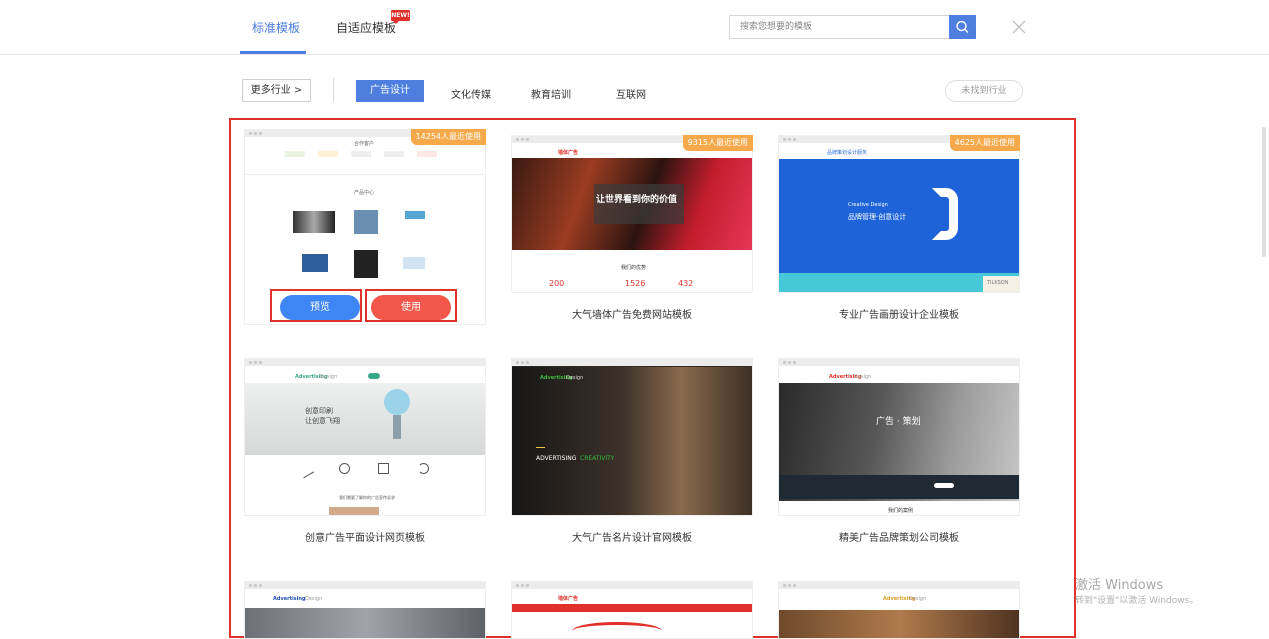 Image resolution: width=1269 pixels, height=639 pixels. What do you see at coordinates (366, 27) in the screenshot?
I see `tab-responsive-templates: 自适应模板` at bounding box center [366, 27].